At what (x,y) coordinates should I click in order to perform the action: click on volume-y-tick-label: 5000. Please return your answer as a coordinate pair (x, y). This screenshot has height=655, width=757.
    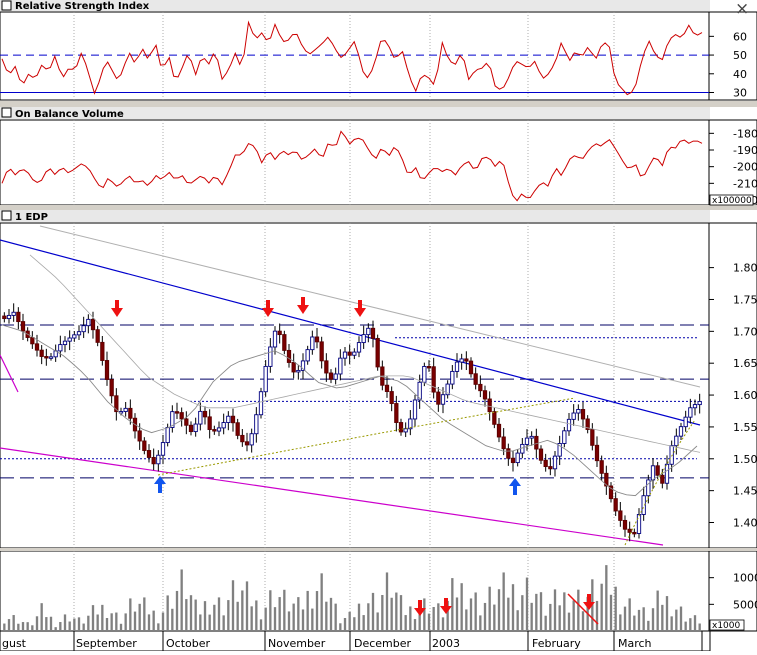
    Looking at the image, I should click on (745, 604).